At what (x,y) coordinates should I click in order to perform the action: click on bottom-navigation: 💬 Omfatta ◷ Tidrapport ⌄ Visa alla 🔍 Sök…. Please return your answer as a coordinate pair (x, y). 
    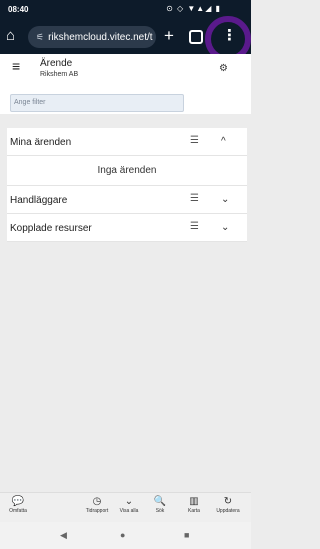
    Looking at the image, I should click on (125, 507).